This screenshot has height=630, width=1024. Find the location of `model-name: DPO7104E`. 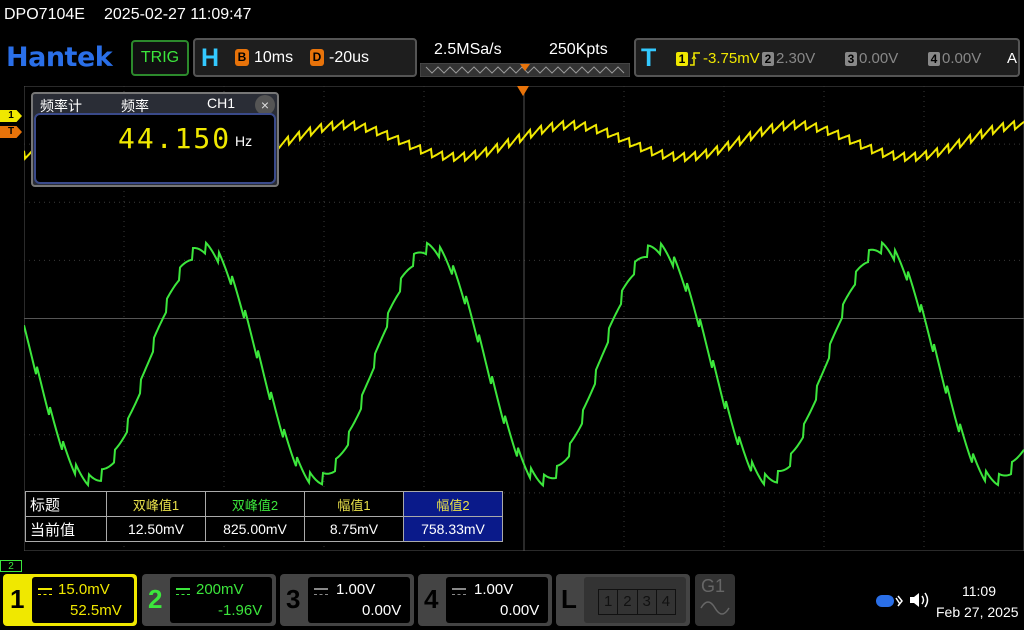

model-name: DPO7104E is located at coordinates (44, 14).